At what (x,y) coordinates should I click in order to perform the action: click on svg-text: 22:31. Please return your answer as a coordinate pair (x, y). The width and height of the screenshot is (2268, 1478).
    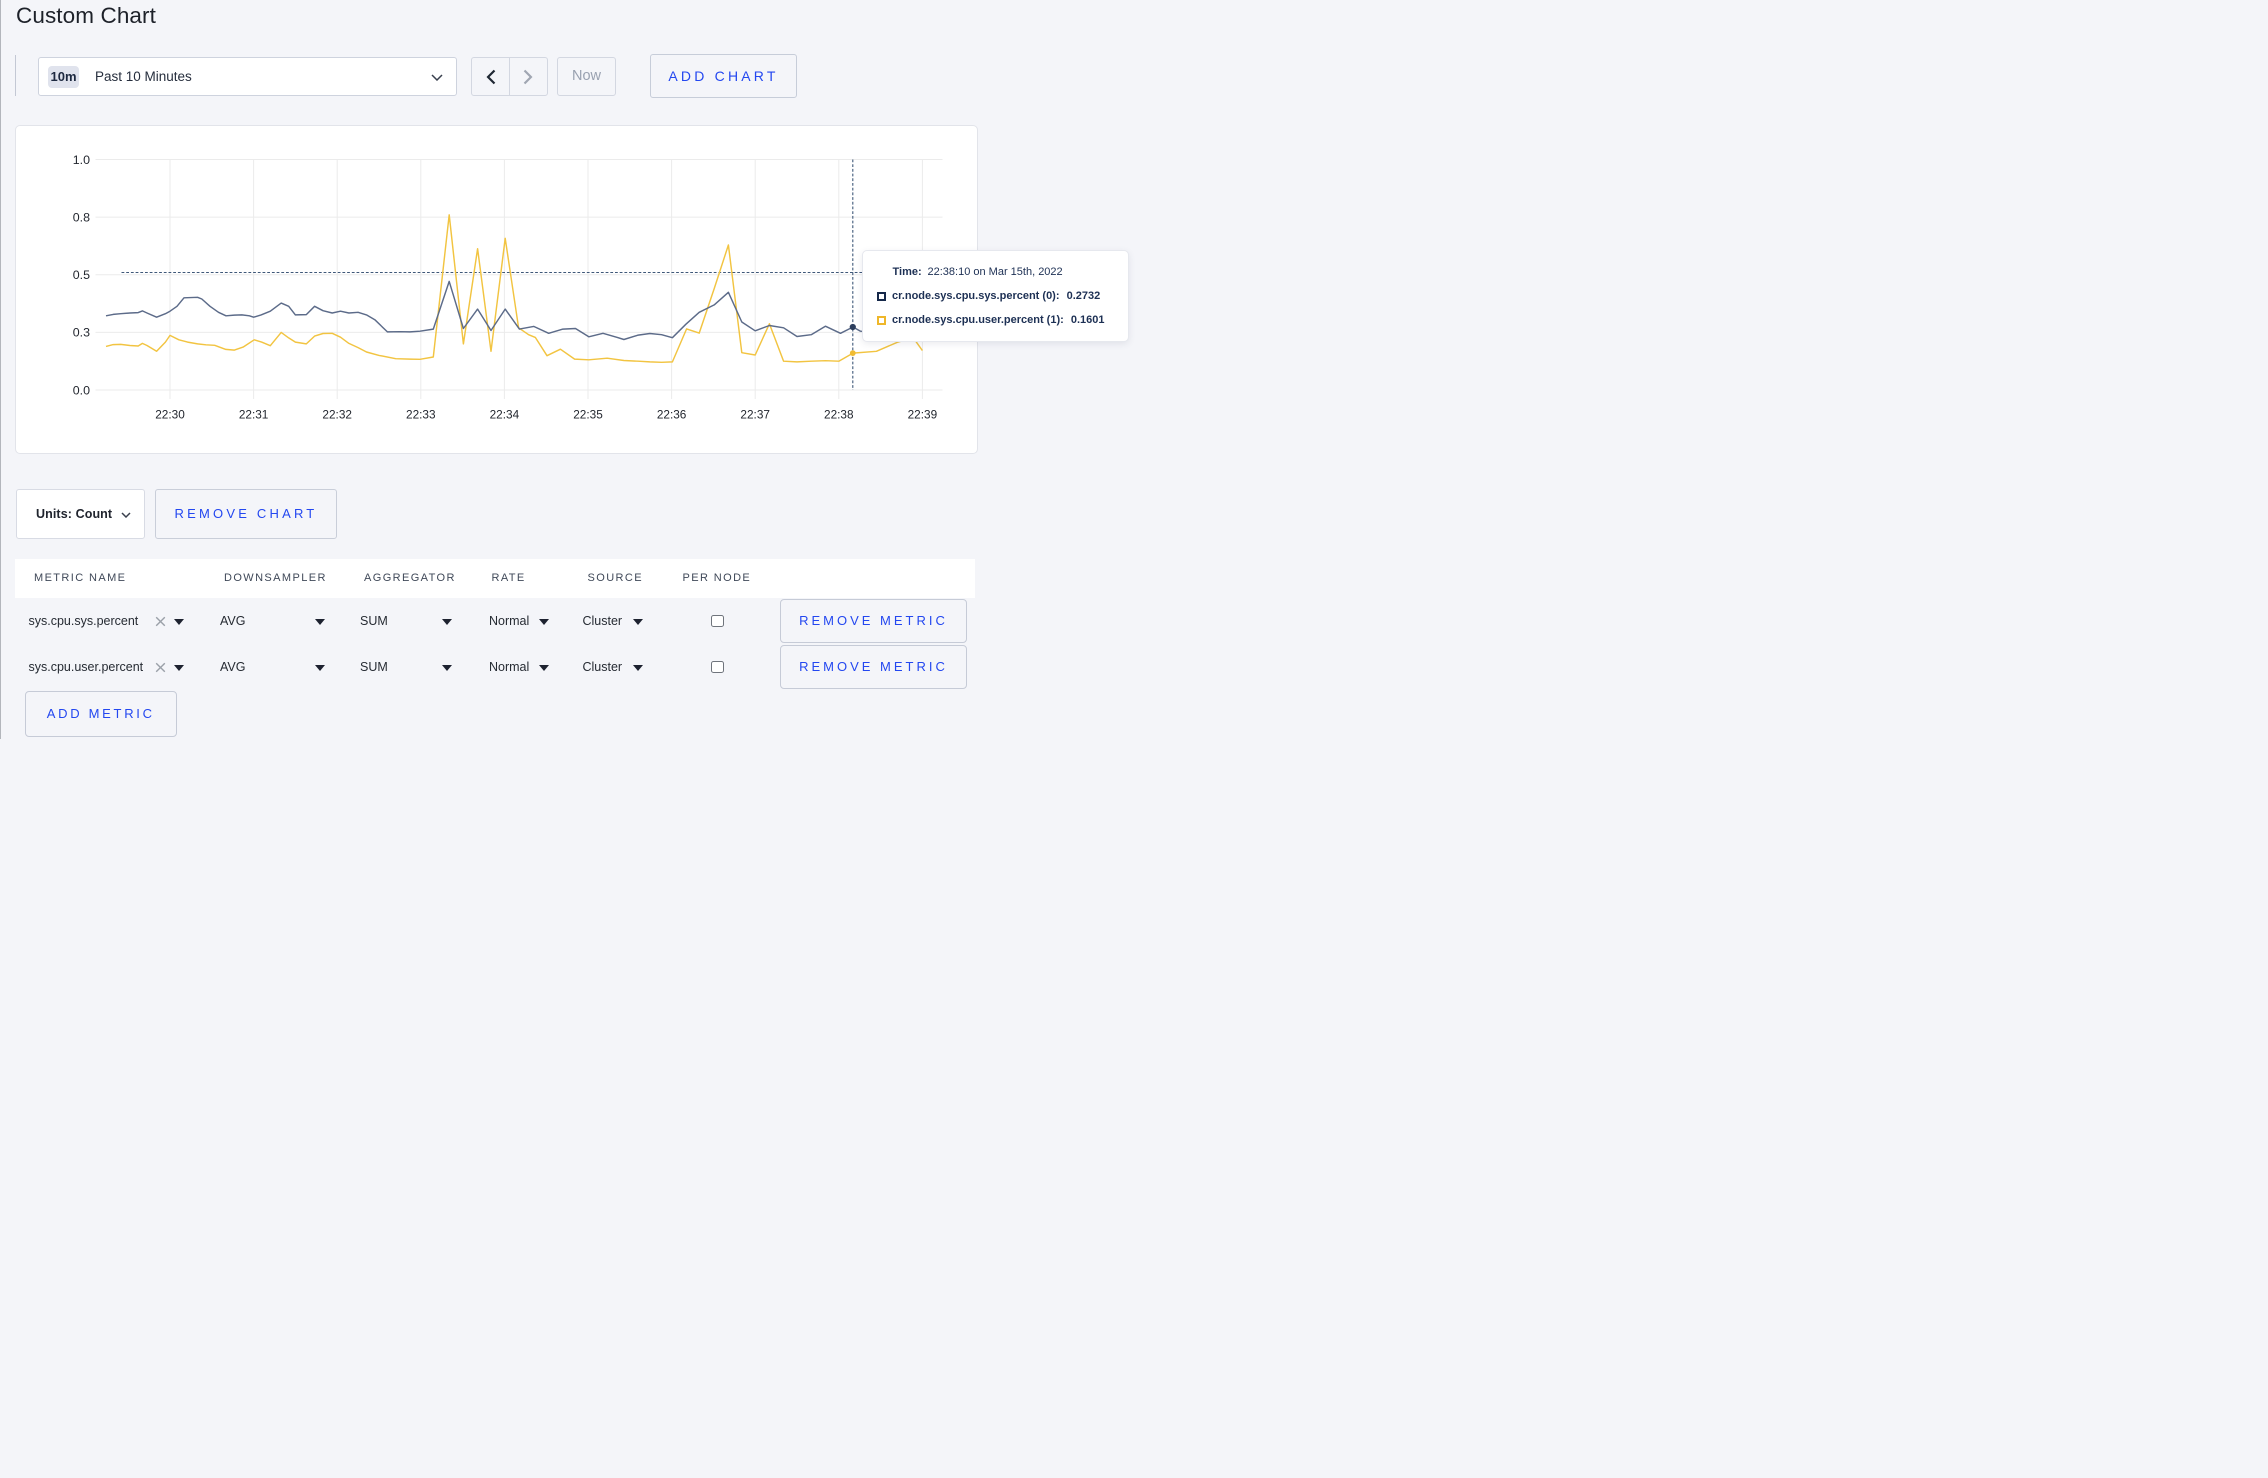
    Looking at the image, I should click on (254, 414).